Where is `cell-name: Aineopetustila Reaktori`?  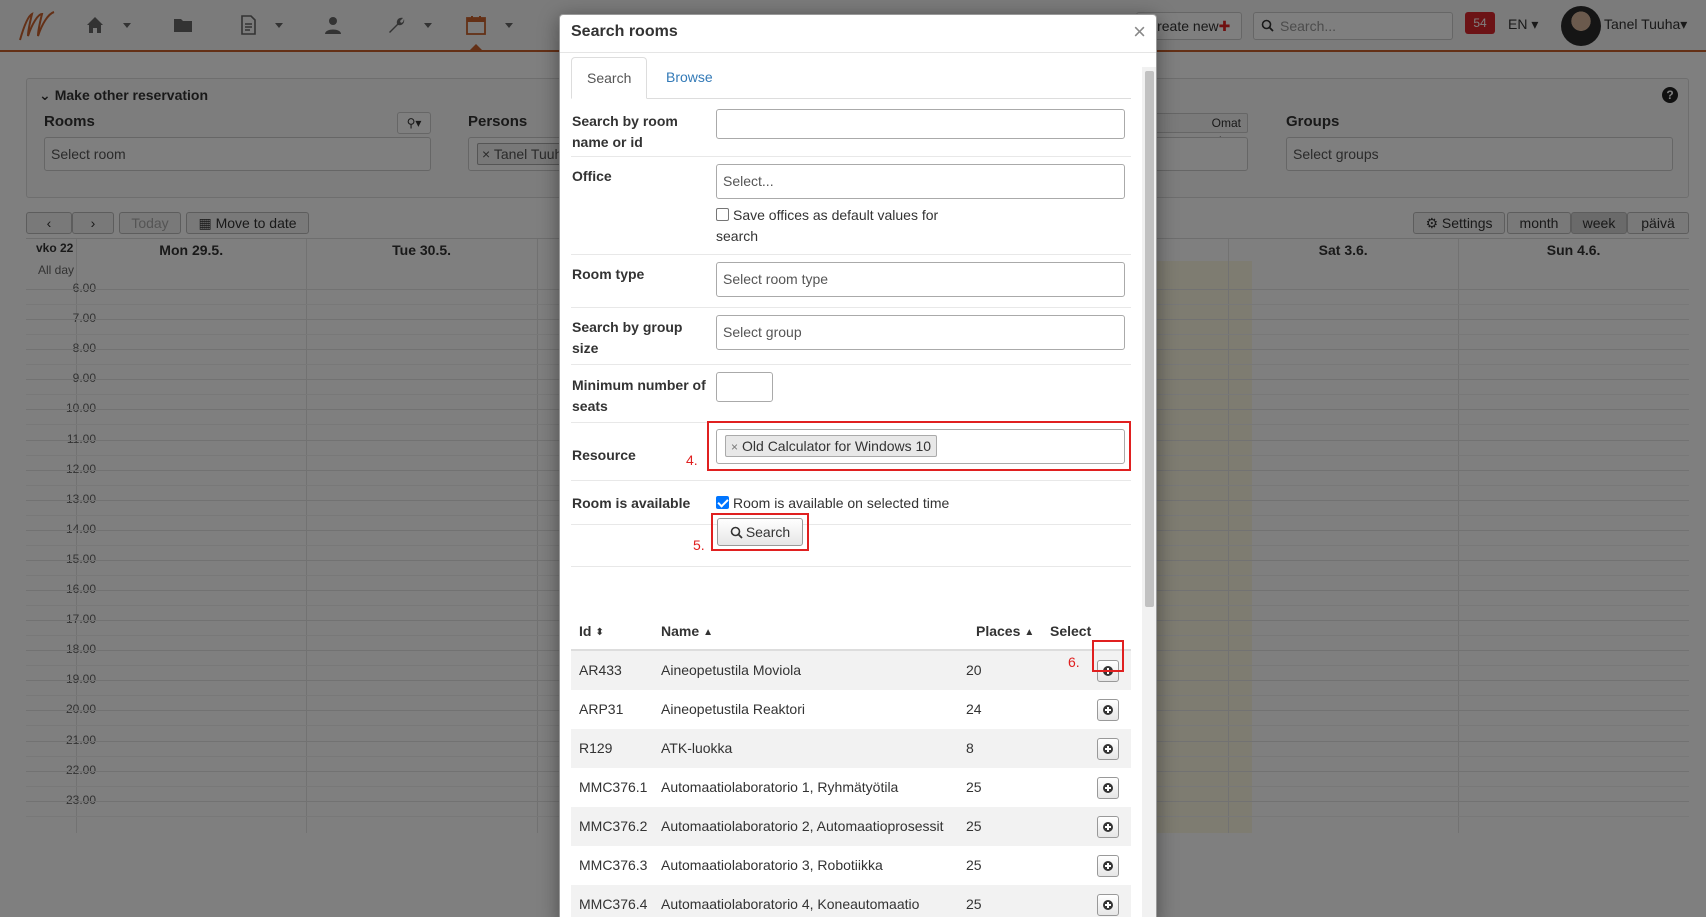
cell-name: Aineopetustila Reaktori is located at coordinates (733, 709).